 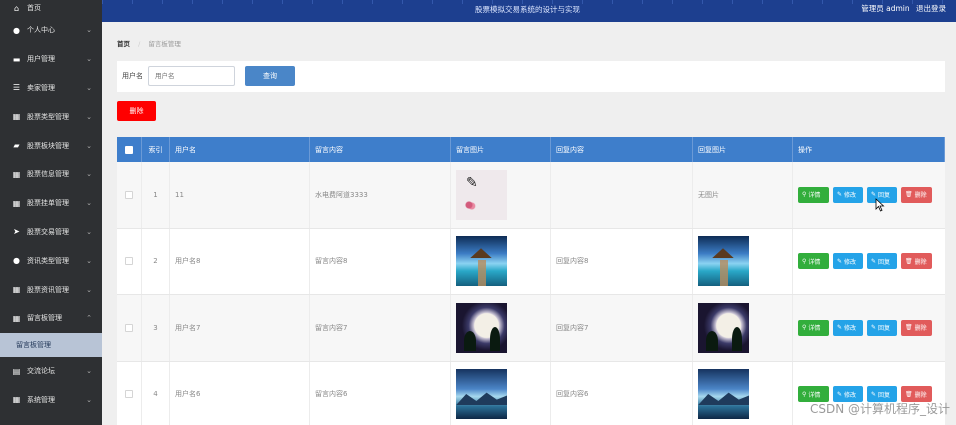 I want to click on home-icon: ⌂, so click(x=16, y=8).